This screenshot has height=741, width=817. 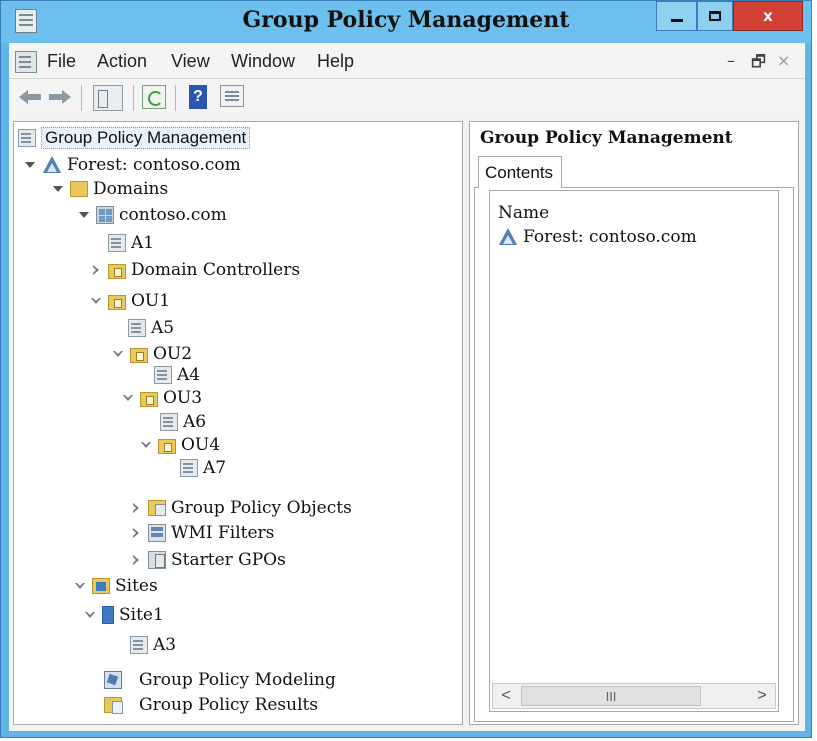 I want to click on tree-node-forest: Forest: contoso.com, so click(x=132, y=165).